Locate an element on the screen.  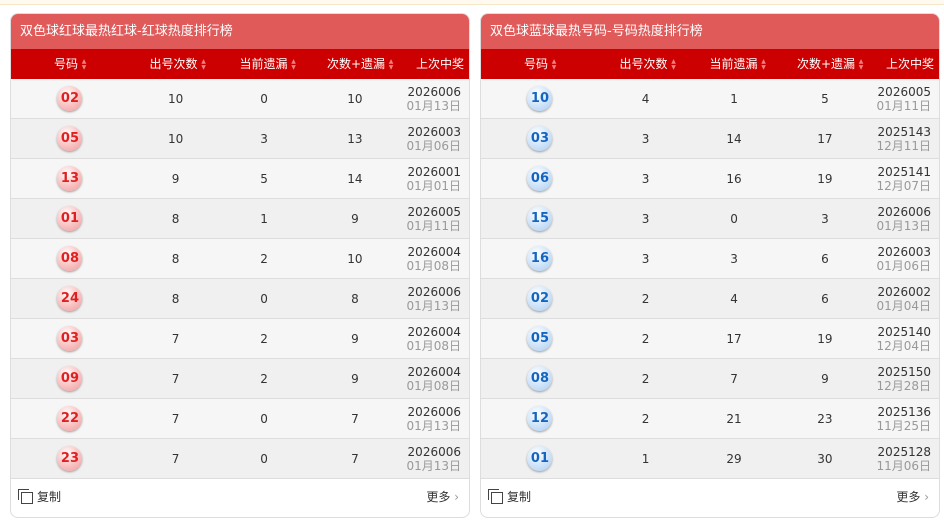
table-row: 03 7 2 9 2026004 01月08日 is located at coordinates (240, 339).